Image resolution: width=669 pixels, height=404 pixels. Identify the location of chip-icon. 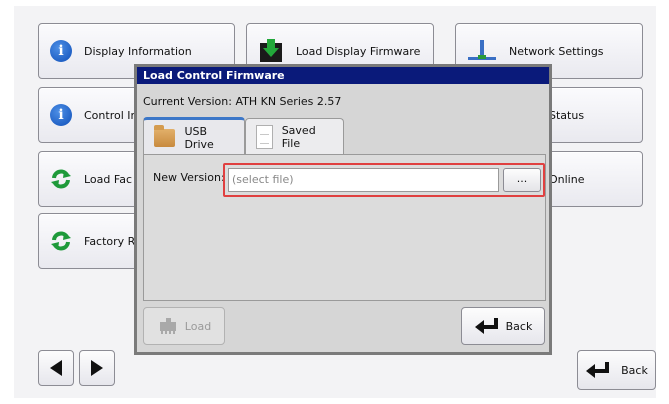
(167, 326).